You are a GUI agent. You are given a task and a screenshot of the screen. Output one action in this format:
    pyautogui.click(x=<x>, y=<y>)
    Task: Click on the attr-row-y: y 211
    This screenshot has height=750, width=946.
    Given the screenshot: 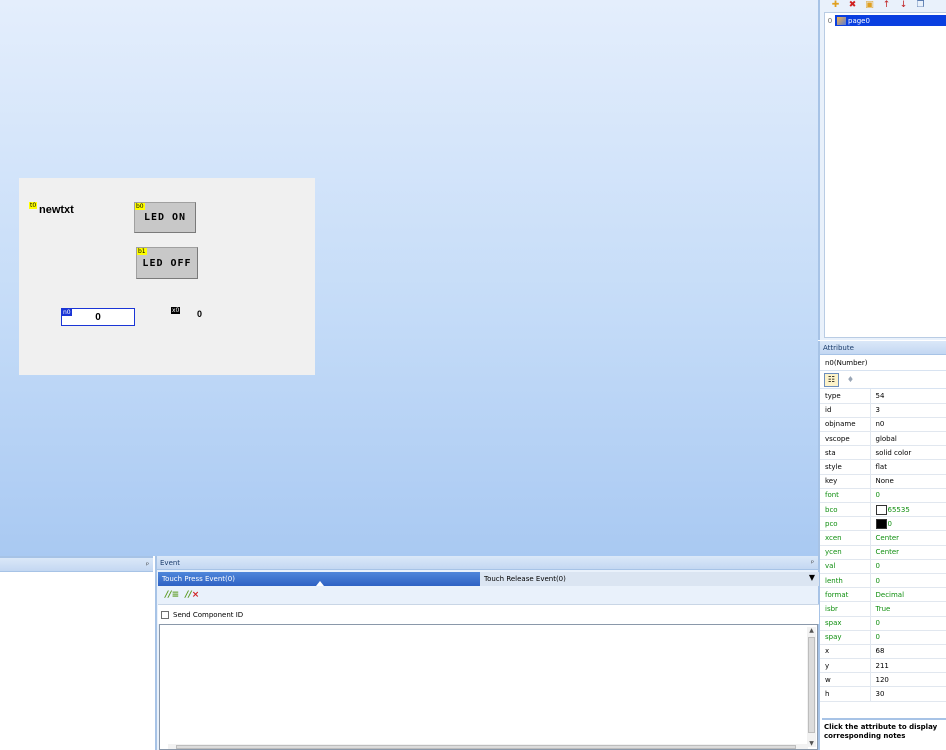 What is the action you would take?
    pyautogui.click(x=883, y=666)
    